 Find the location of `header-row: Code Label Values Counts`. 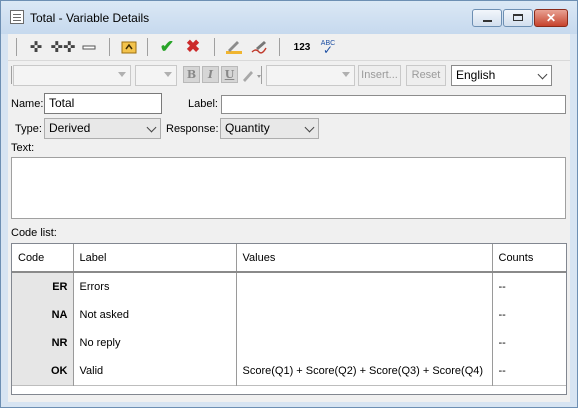

header-row: Code Label Values Counts is located at coordinates (289, 258).